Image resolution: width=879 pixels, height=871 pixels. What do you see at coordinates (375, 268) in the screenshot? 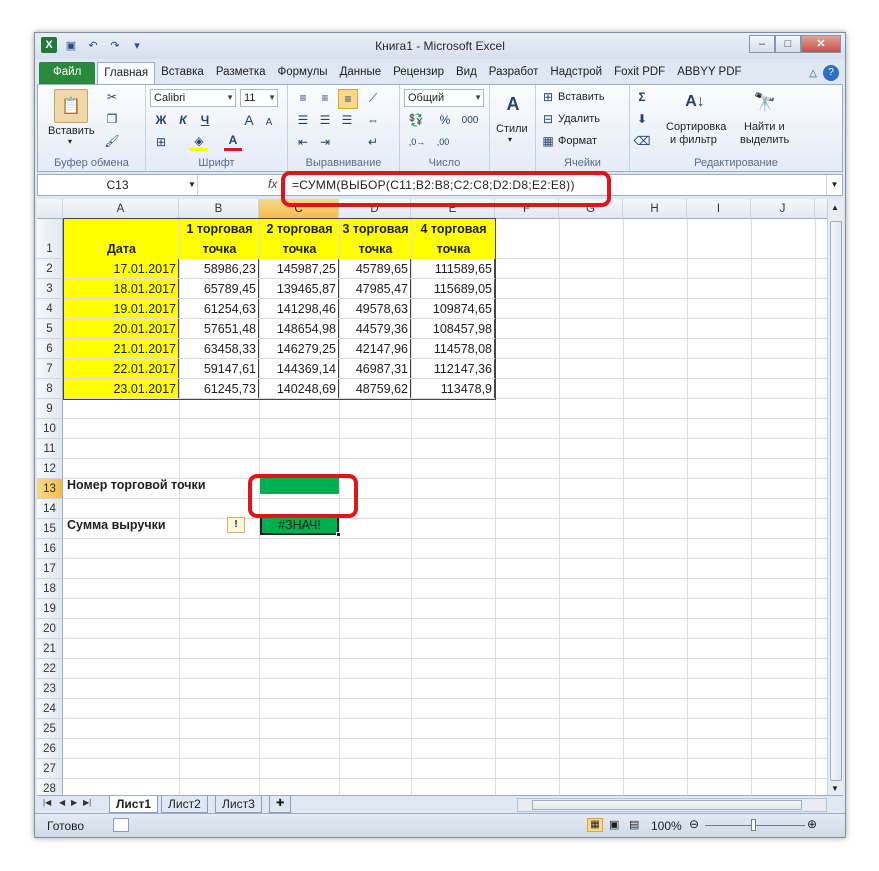
I see `table-cell: 45789,65` at bounding box center [375, 268].